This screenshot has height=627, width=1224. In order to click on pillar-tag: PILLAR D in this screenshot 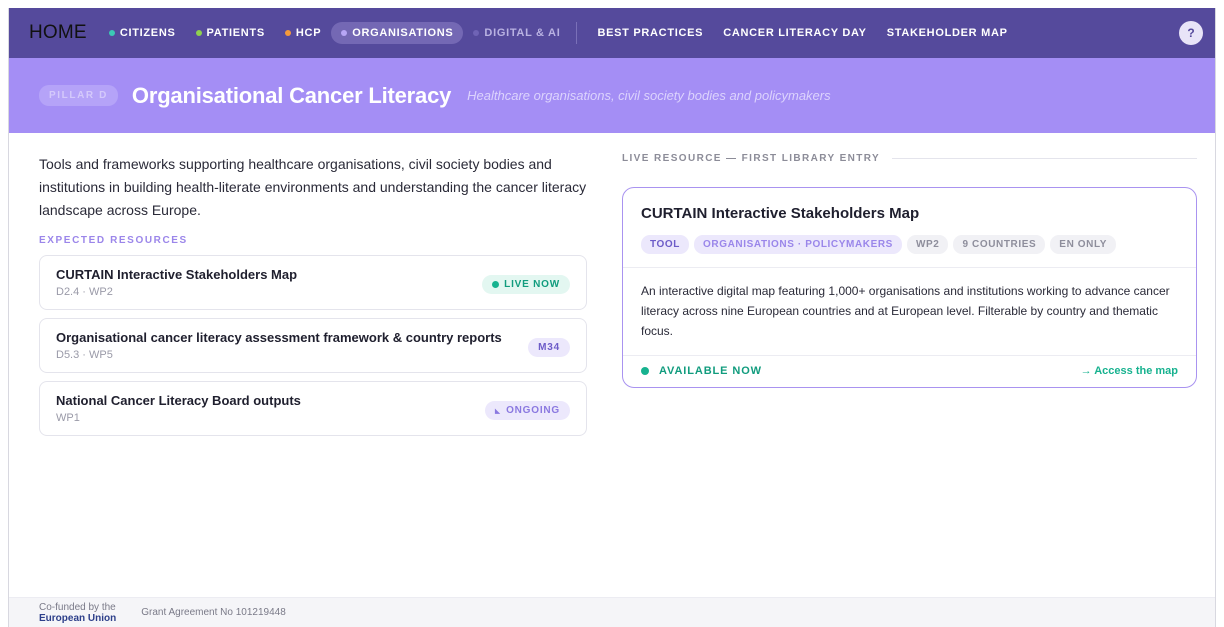, I will do `click(78, 95)`.